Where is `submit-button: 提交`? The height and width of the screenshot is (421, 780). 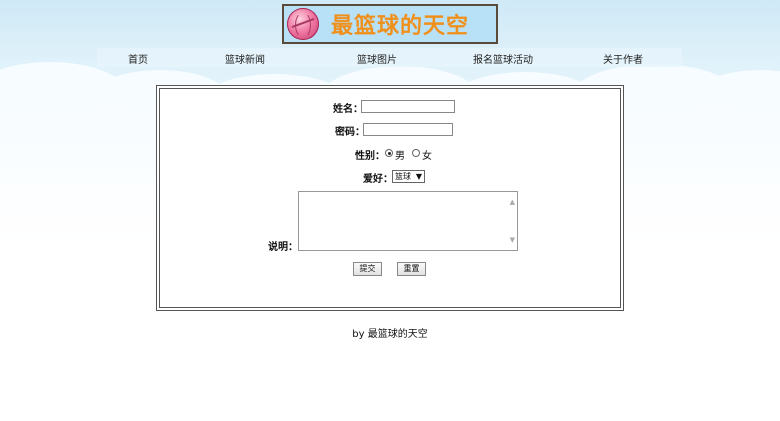 submit-button: 提交 is located at coordinates (367, 269).